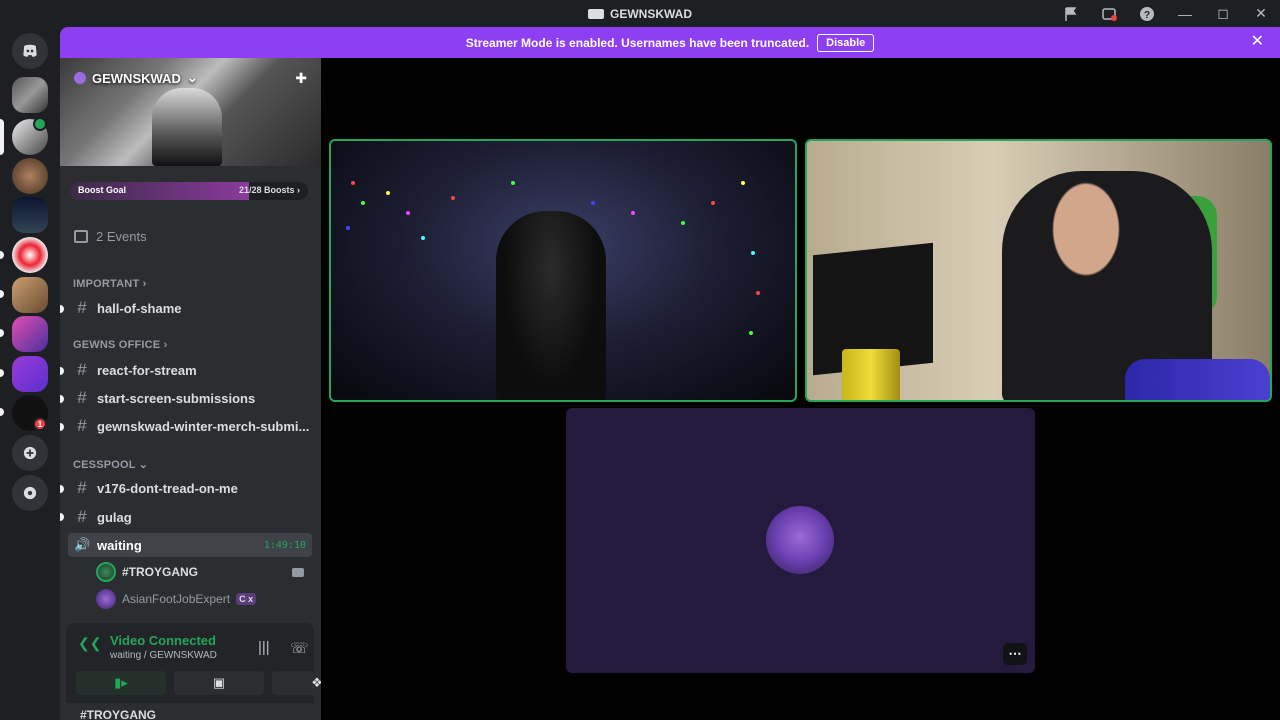 The image size is (1280, 720). Describe the element at coordinates (190, 308) in the screenshot. I see `channel-hall-of-shame: # hall-of-shame` at that location.